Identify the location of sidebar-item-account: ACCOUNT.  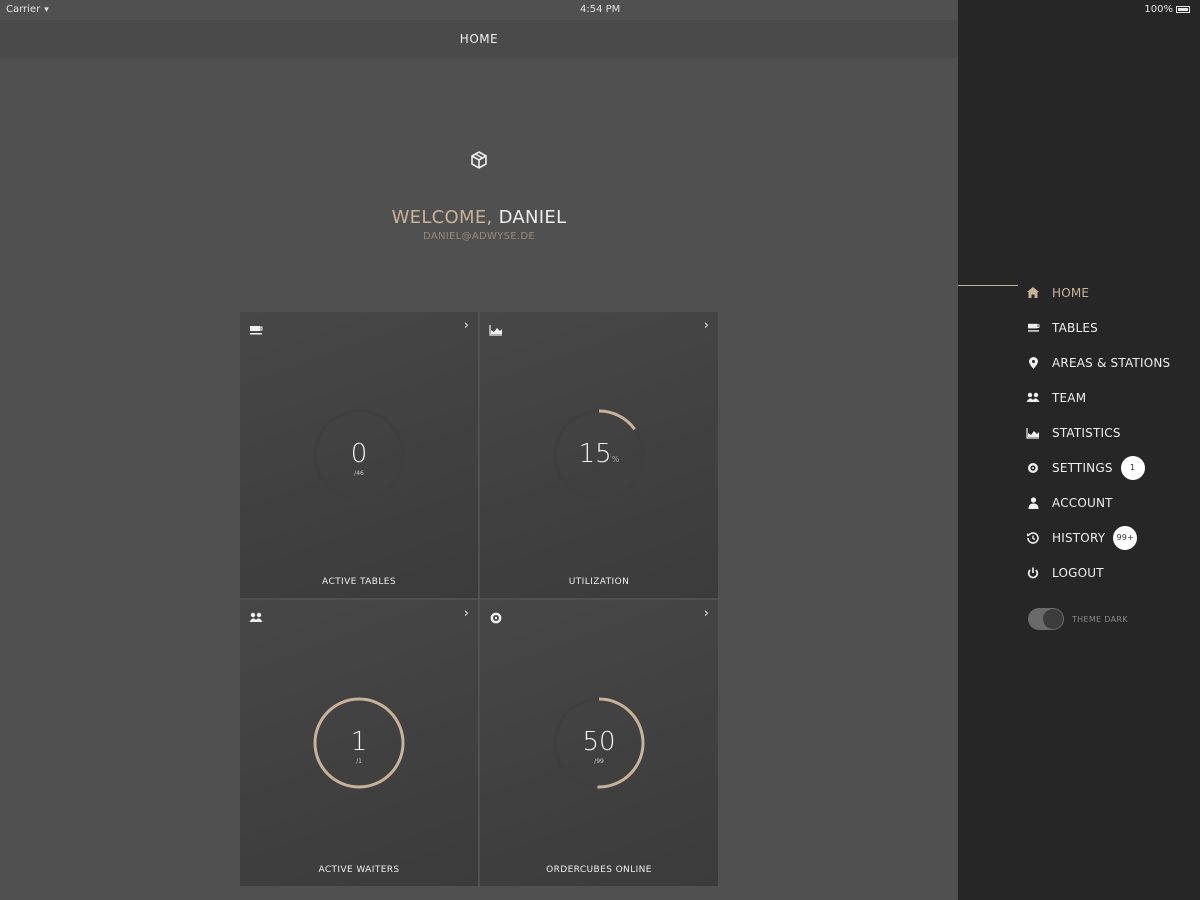
(1098, 502).